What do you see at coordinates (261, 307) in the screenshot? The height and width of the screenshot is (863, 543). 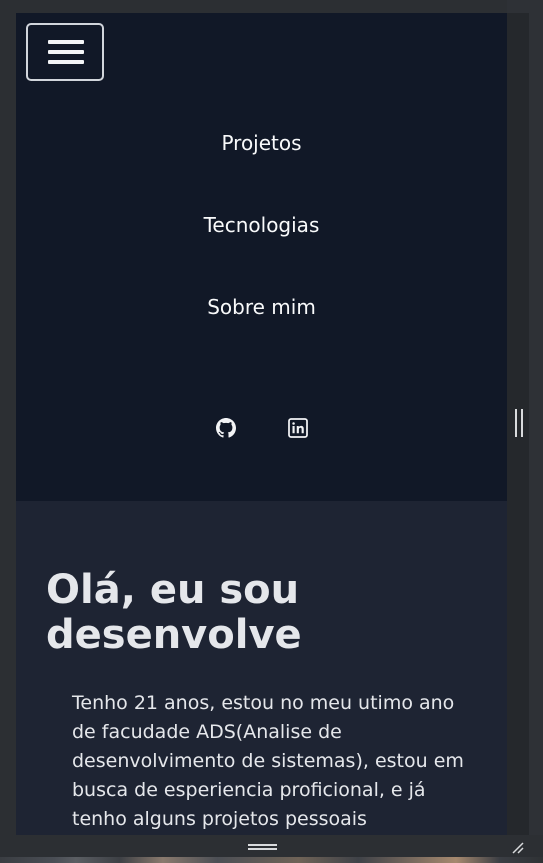 I see `nav-link-sobre-mim: Sobre mim` at bounding box center [261, 307].